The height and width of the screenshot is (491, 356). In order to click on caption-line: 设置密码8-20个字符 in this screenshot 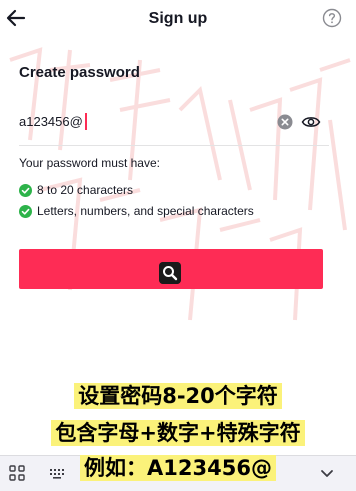, I will do `click(178, 395)`.